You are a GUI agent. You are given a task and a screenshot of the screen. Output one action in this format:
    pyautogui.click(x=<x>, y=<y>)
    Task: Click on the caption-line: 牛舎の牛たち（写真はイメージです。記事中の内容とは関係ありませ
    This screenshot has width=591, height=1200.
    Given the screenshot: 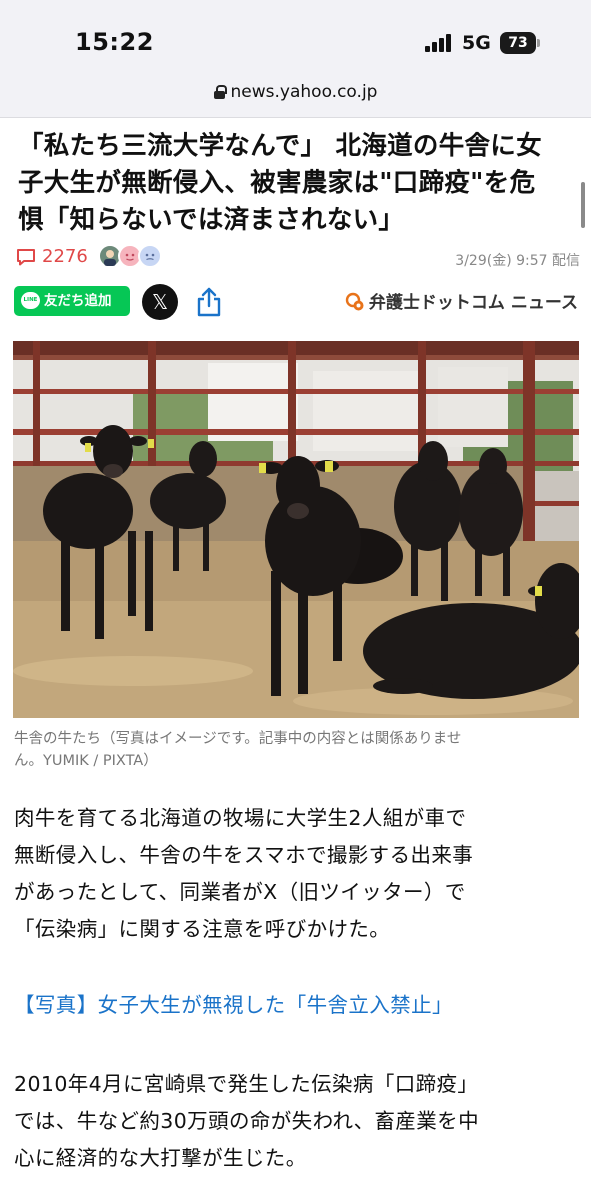 What is the action you would take?
    pyautogui.click(x=238, y=739)
    